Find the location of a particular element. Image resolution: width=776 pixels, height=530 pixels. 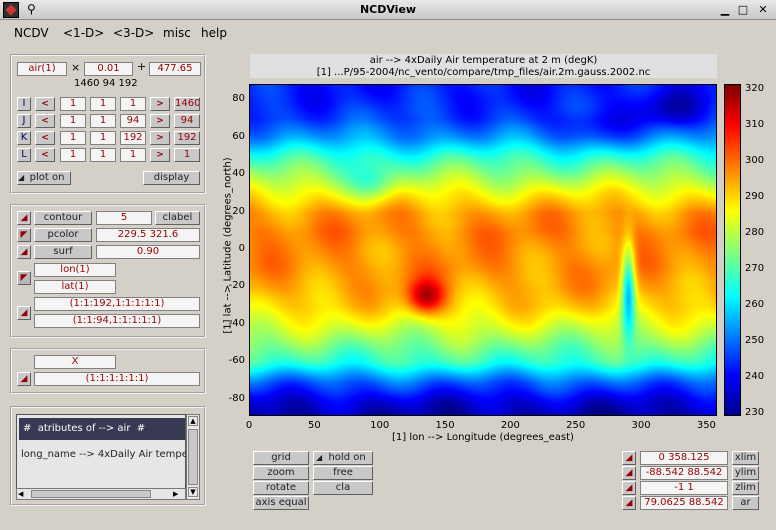

colorbar-tick-label: 310 is located at coordinates (755, 124).